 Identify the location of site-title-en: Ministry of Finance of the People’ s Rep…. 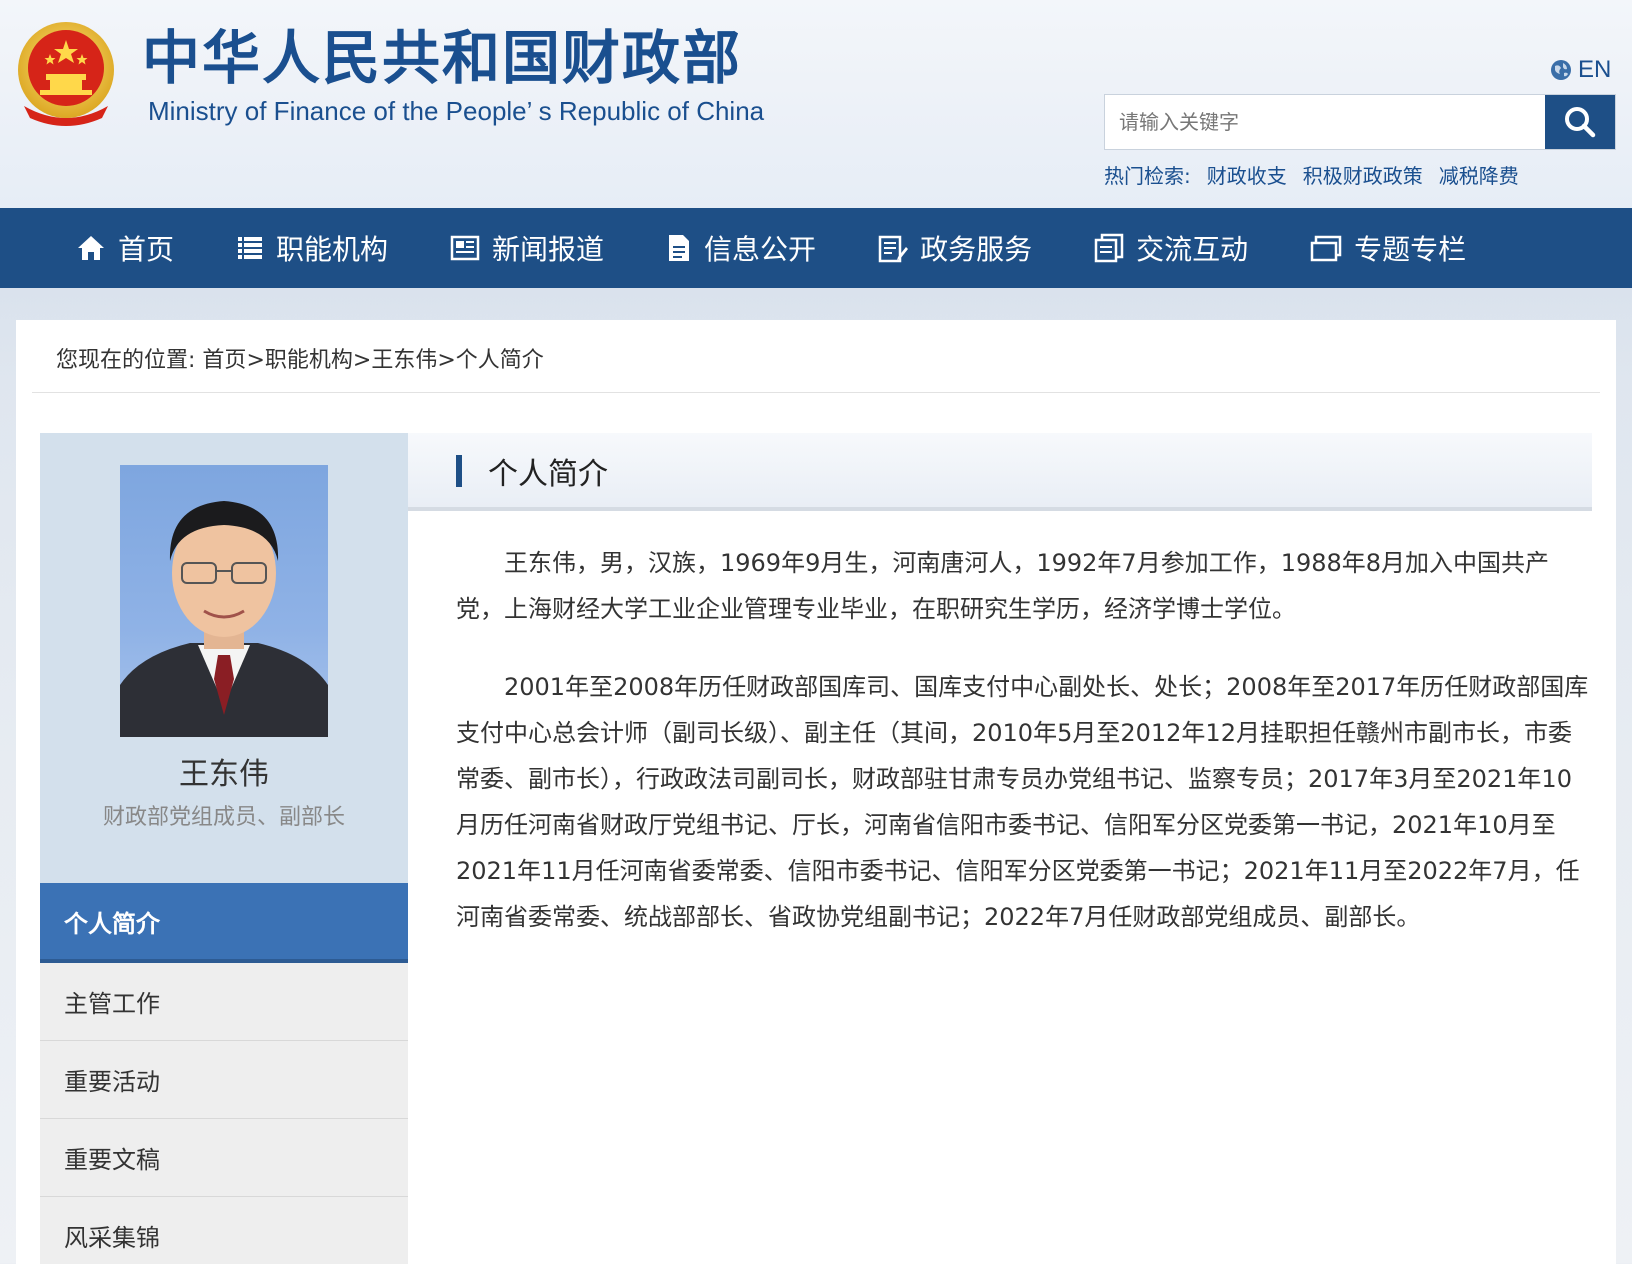
(456, 111).